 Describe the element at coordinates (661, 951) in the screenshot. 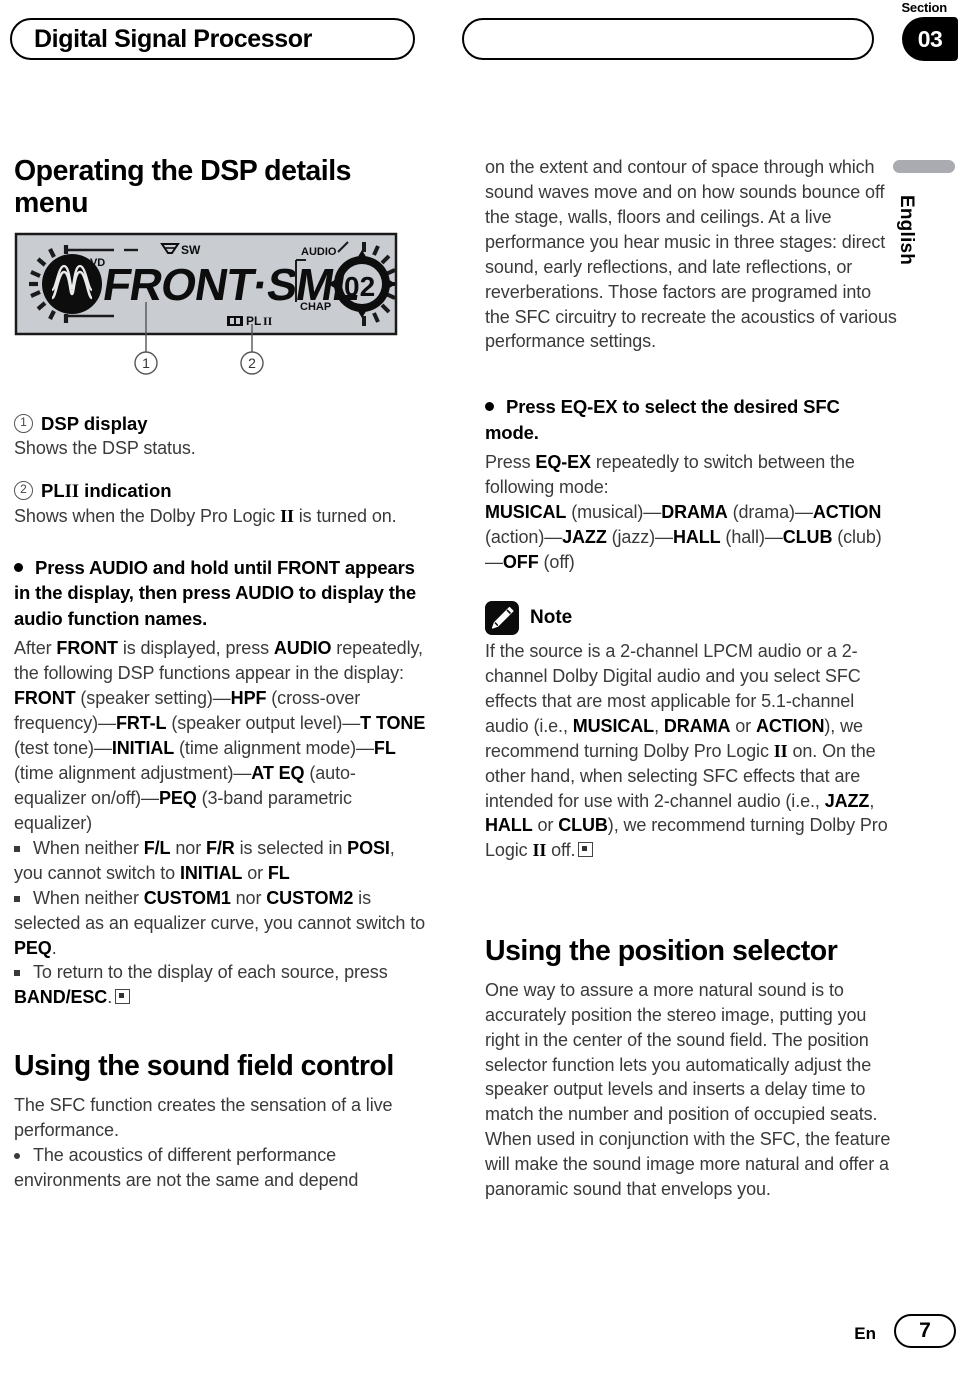

I see `position-selector-heading: Using the position selector` at that location.